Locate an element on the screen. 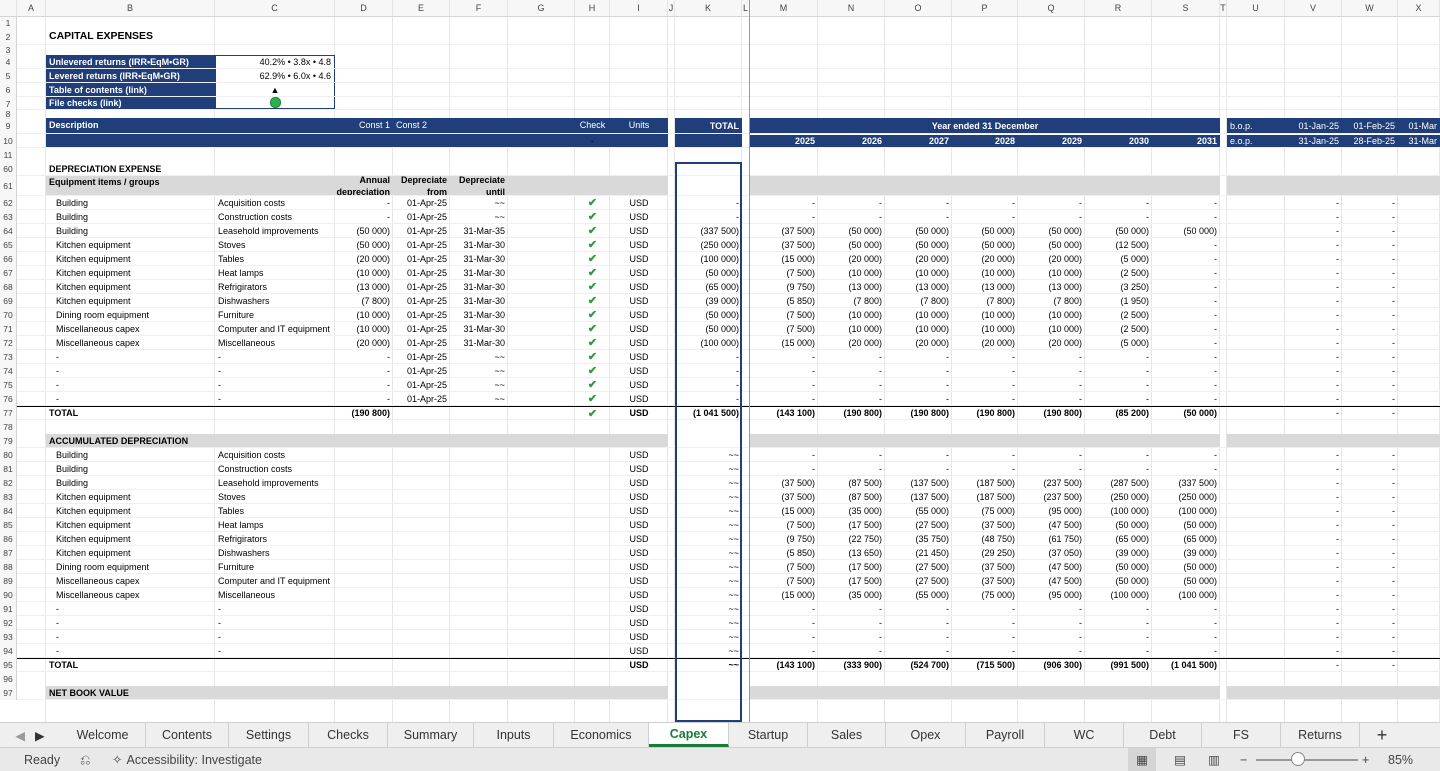 The height and width of the screenshot is (771, 1440). column-header-q: Q is located at coordinates (1051, 8).